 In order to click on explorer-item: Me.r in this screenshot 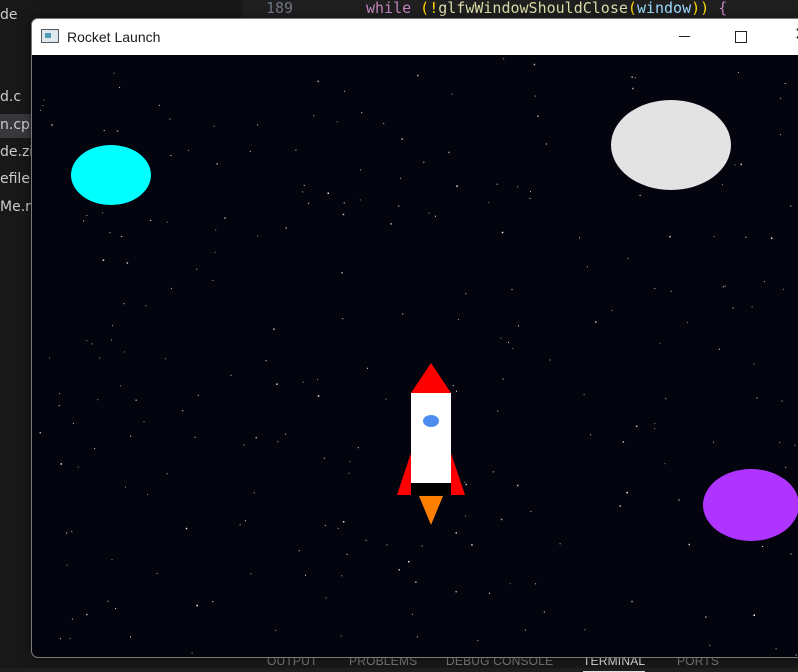, I will do `click(15, 207)`.